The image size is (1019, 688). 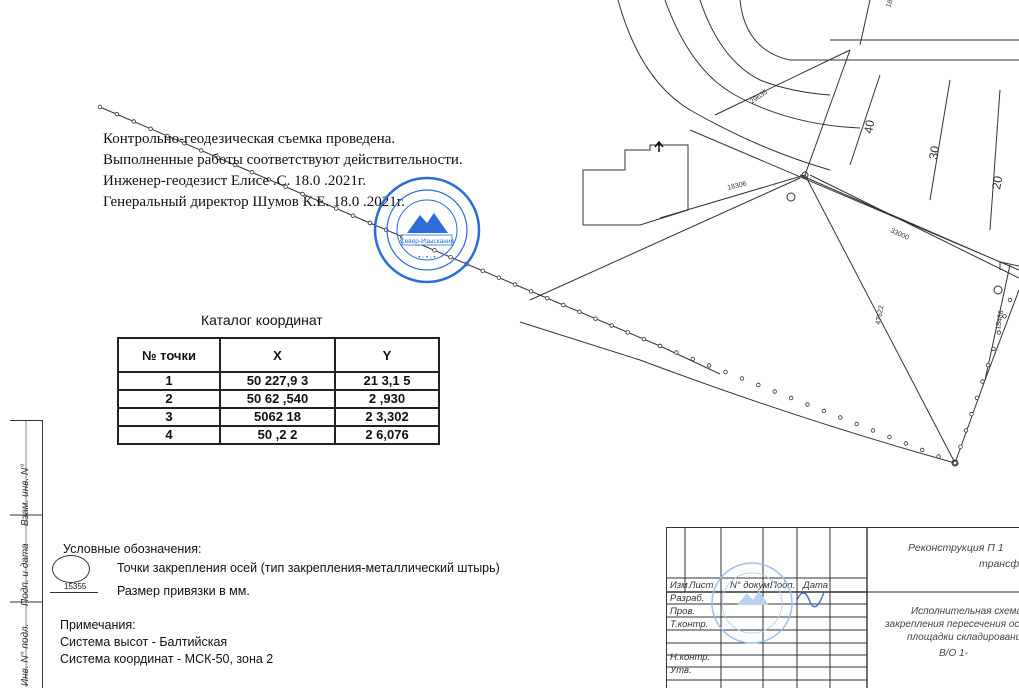 What do you see at coordinates (986, 376) in the screenshot?
I see `survey-line-right` at bounding box center [986, 376].